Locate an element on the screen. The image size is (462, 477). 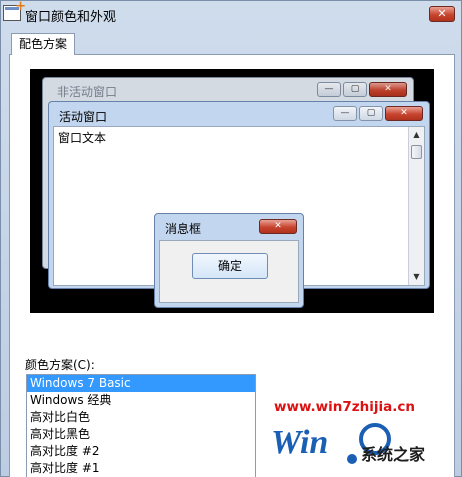
app-icon: + is located at coordinates (14, 10).